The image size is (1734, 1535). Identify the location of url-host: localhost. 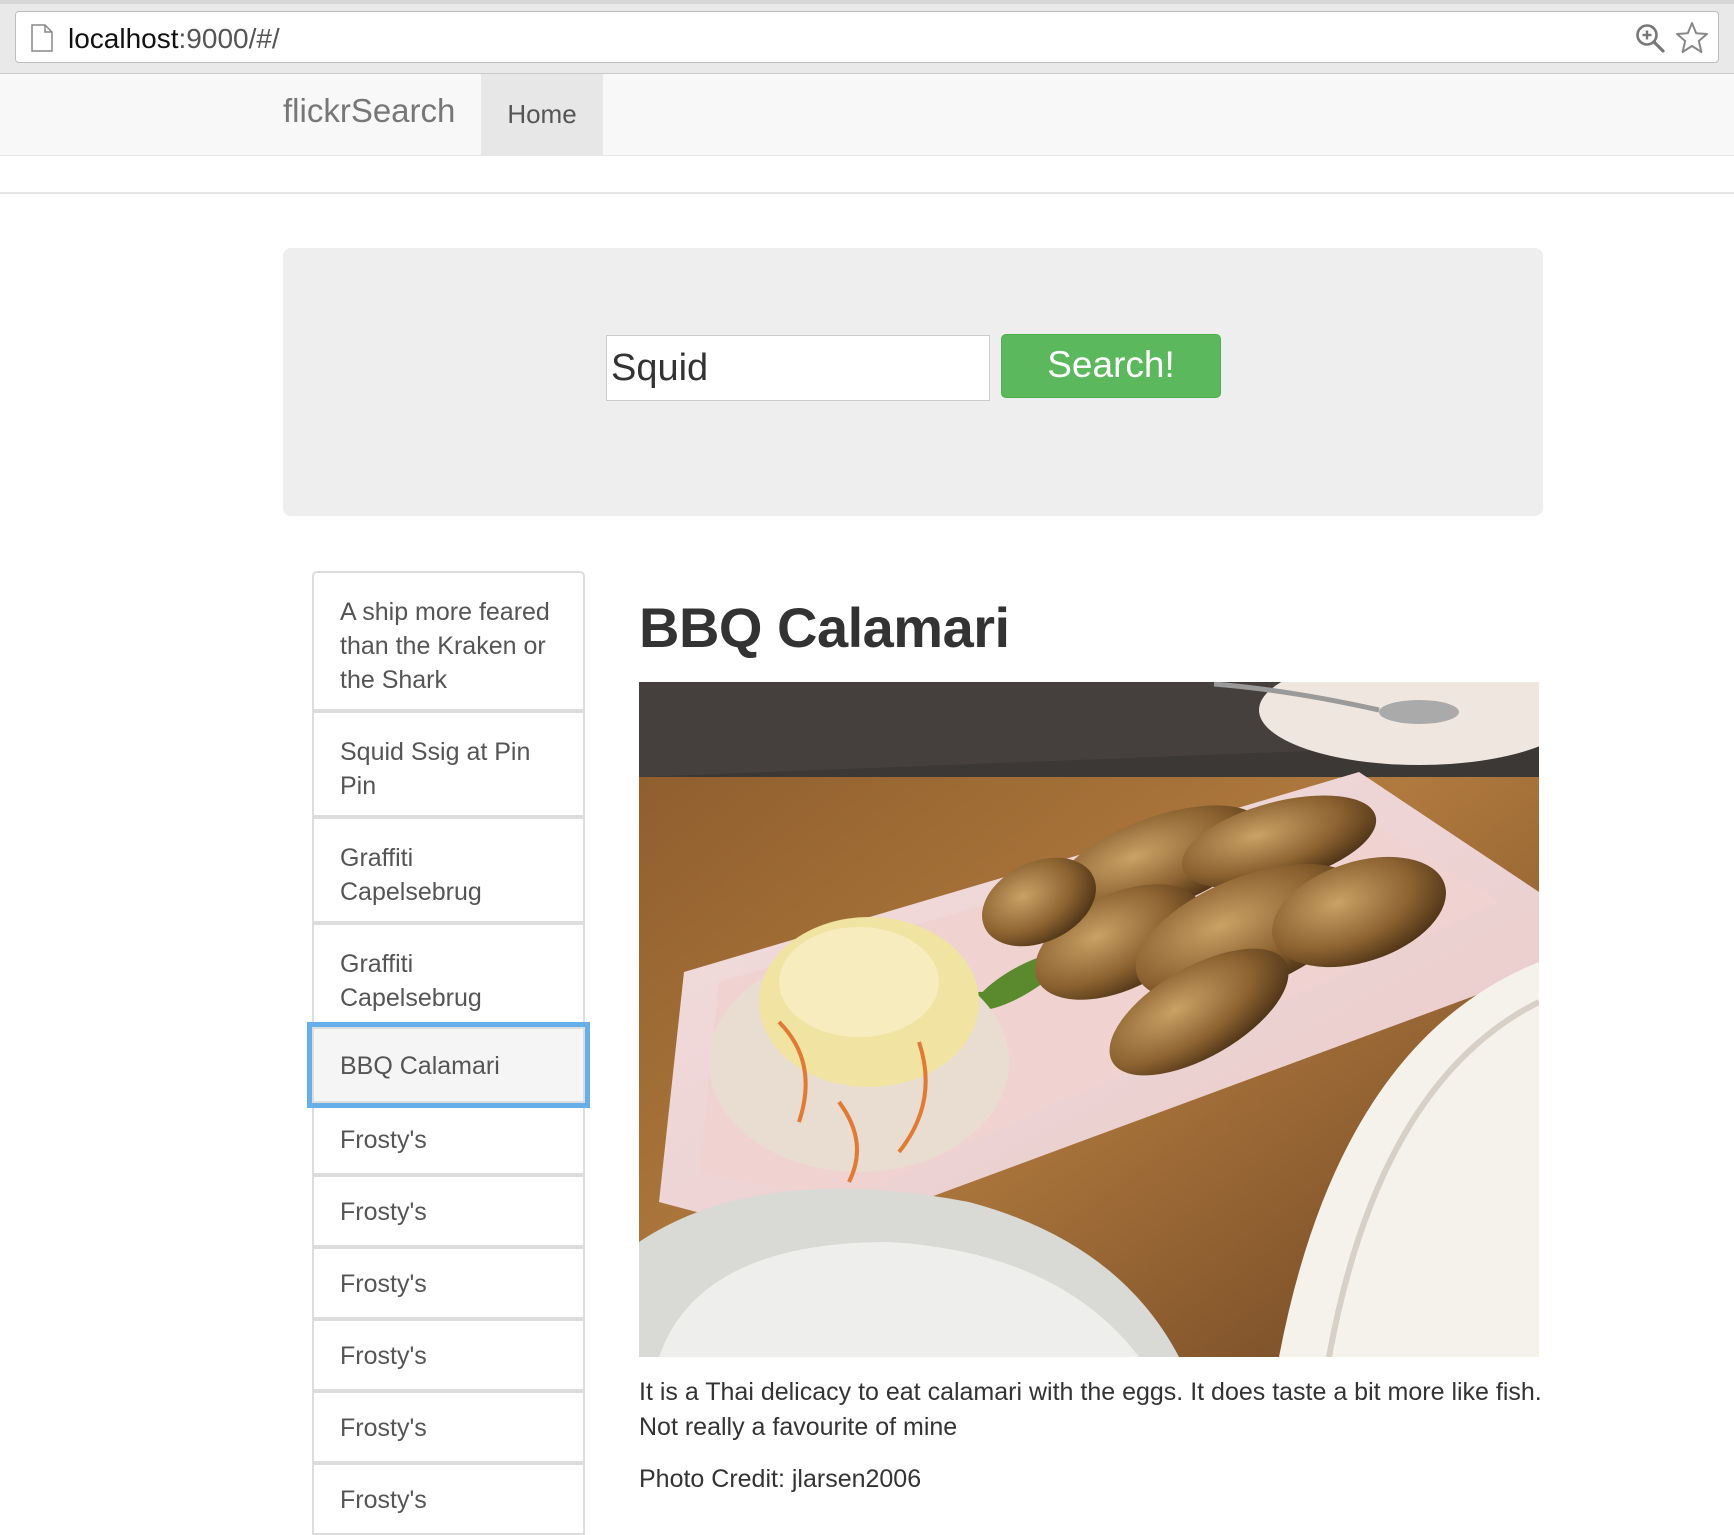
(123, 38).